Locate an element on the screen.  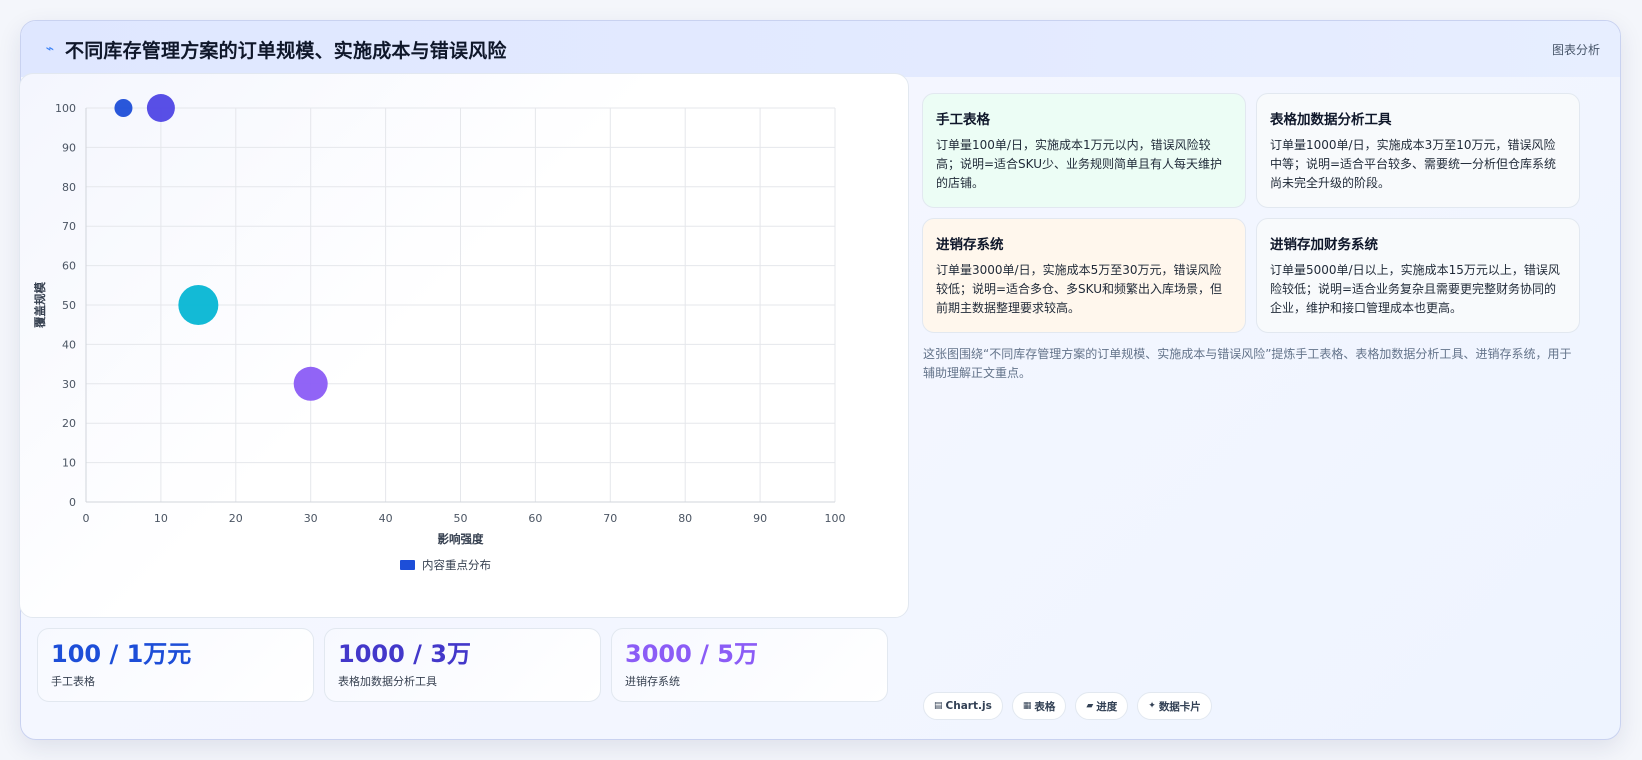
chip-label: 表格 is located at coordinates (1045, 706).